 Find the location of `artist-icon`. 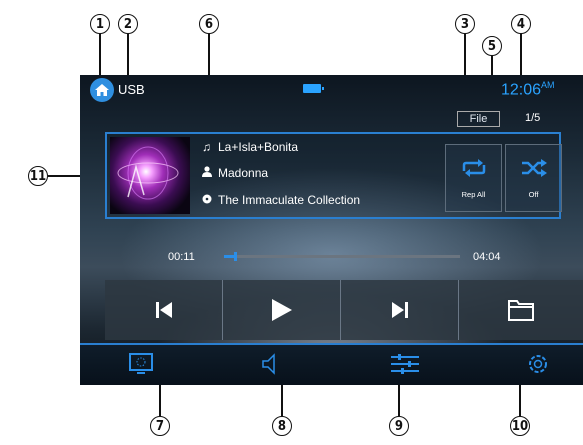

artist-icon is located at coordinates (210, 173).